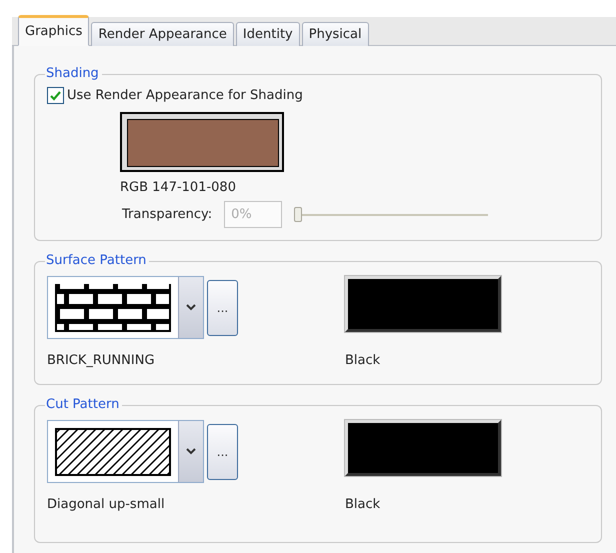 The image size is (616, 553). Describe the element at coordinates (335, 34) in the screenshot. I see `tab: Physical` at that location.